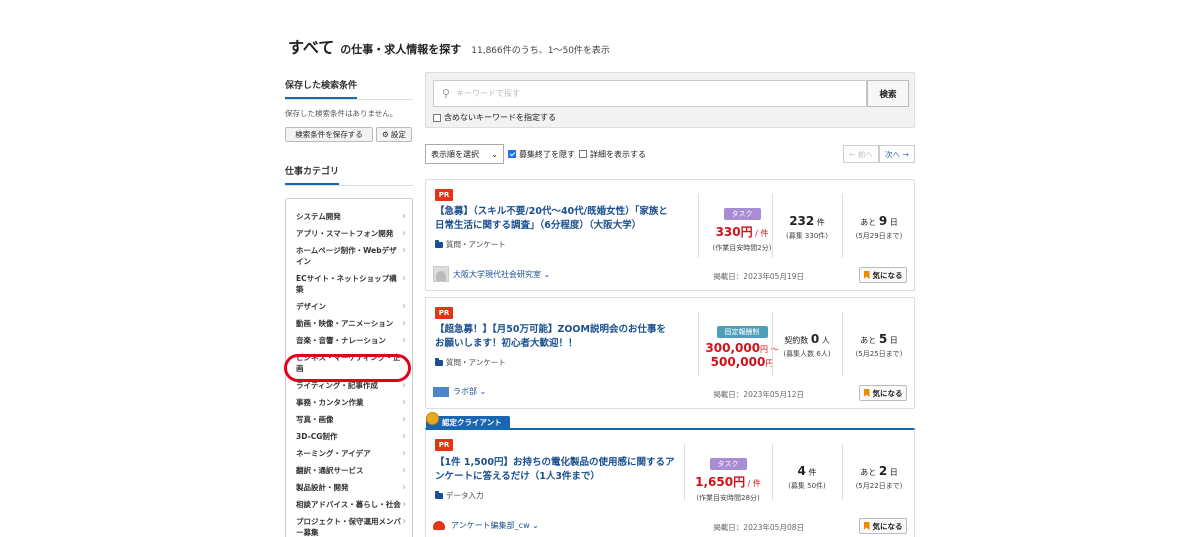 Image resolution: width=1200 pixels, height=537 pixels. Describe the element at coordinates (329, 134) in the screenshot. I see `save-search-button: 検索条件を保存する` at that location.